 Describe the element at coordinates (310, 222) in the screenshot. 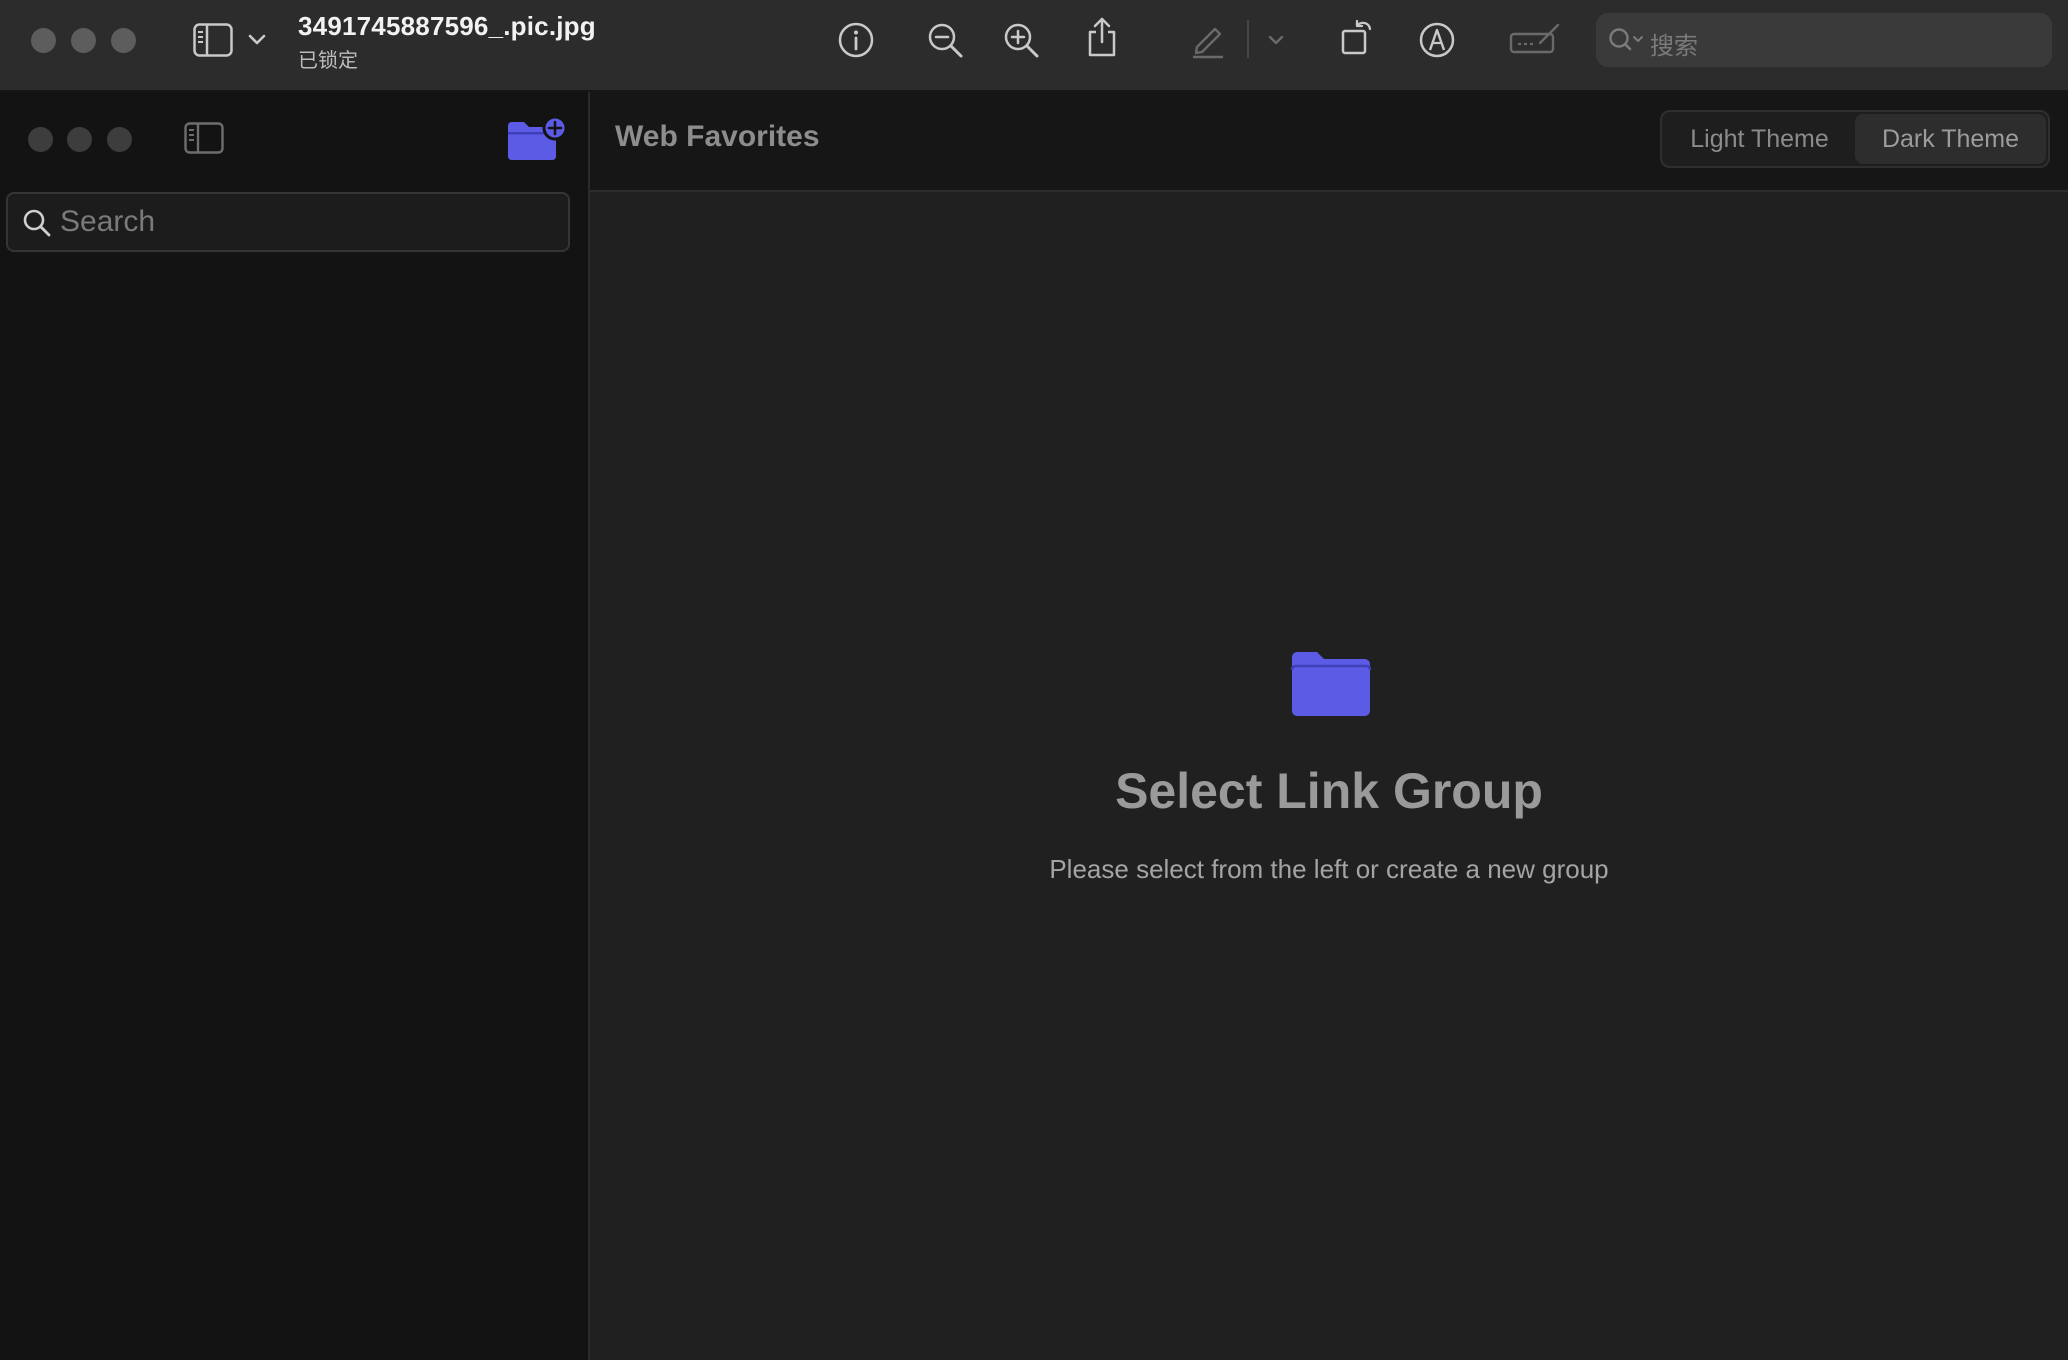

I see `sidebar-search-input` at that location.